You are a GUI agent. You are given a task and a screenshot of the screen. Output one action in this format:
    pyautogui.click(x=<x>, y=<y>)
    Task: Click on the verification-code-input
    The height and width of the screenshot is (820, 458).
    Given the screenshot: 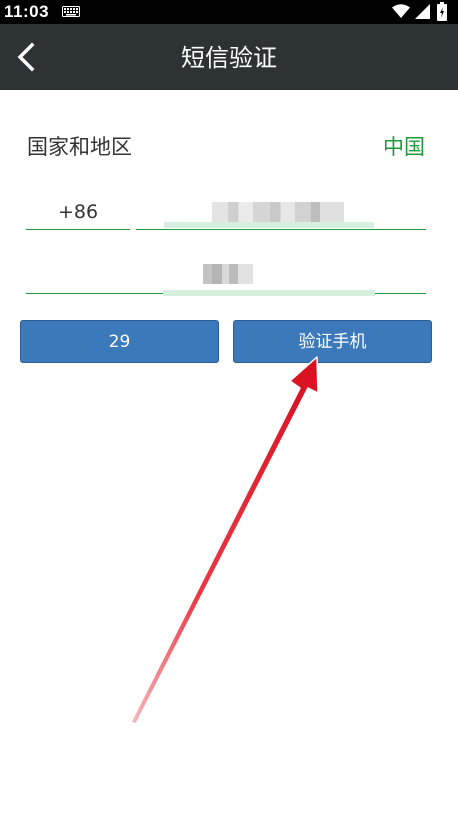 What is the action you would take?
    pyautogui.click(x=226, y=277)
    